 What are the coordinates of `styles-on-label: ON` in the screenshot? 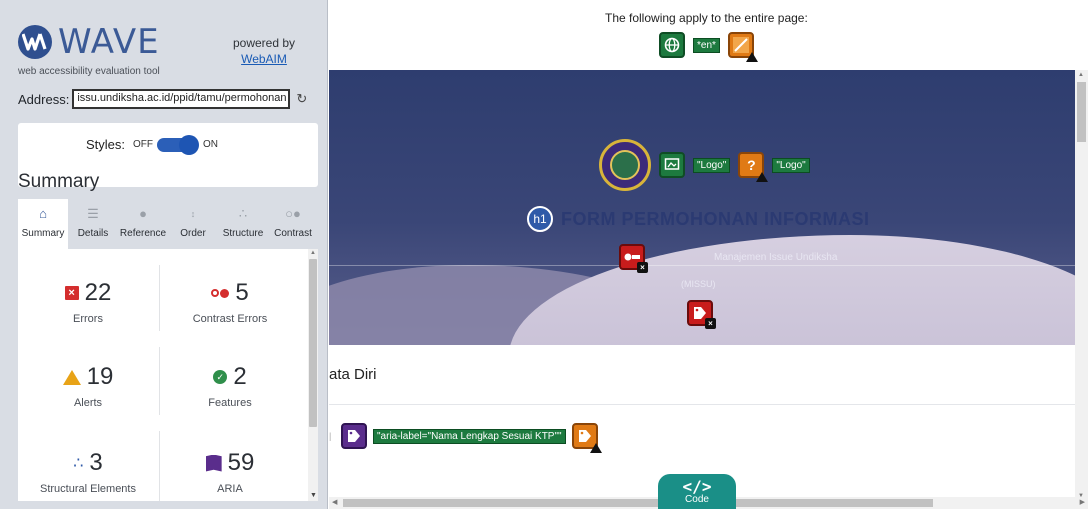 It's located at (211, 144).